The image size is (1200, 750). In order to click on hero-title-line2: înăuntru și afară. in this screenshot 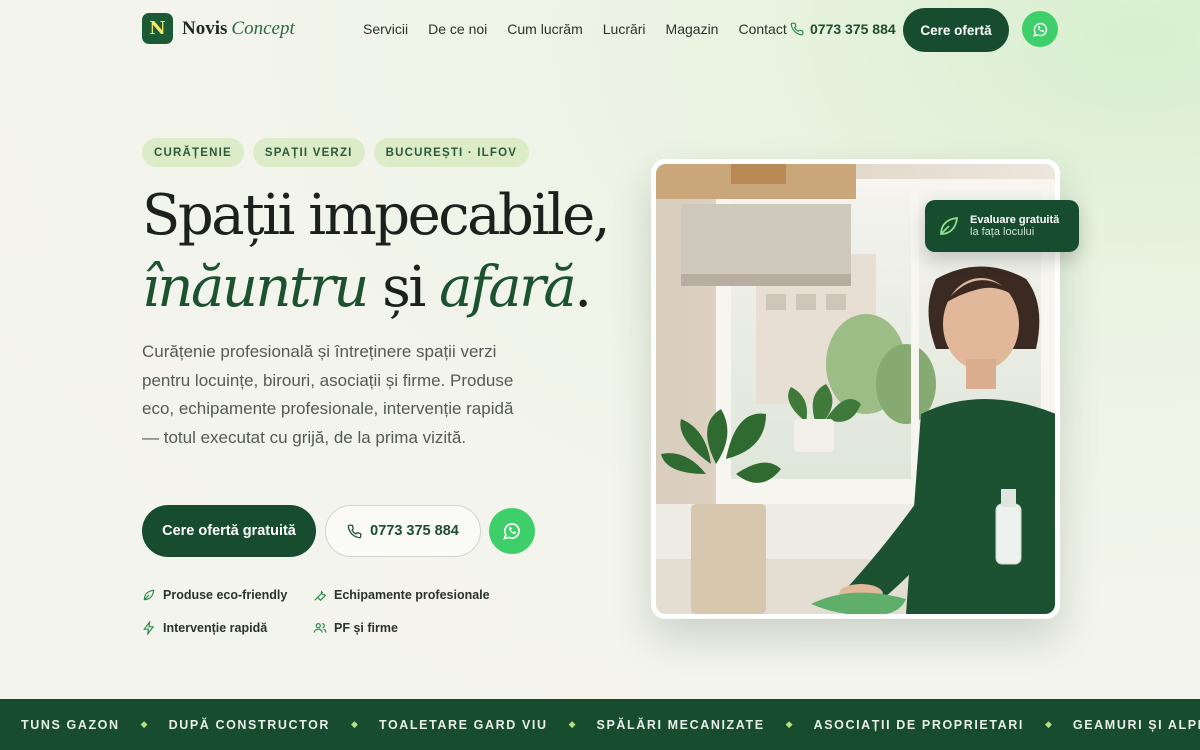, I will do `click(375, 288)`.